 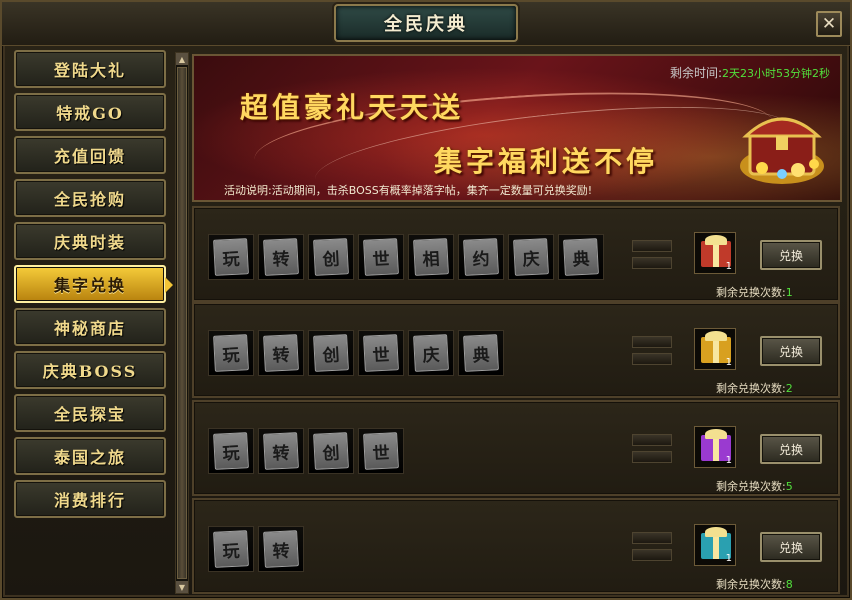 I want to click on sidebar-item-treasure: 全民探宝, so click(x=90, y=413).